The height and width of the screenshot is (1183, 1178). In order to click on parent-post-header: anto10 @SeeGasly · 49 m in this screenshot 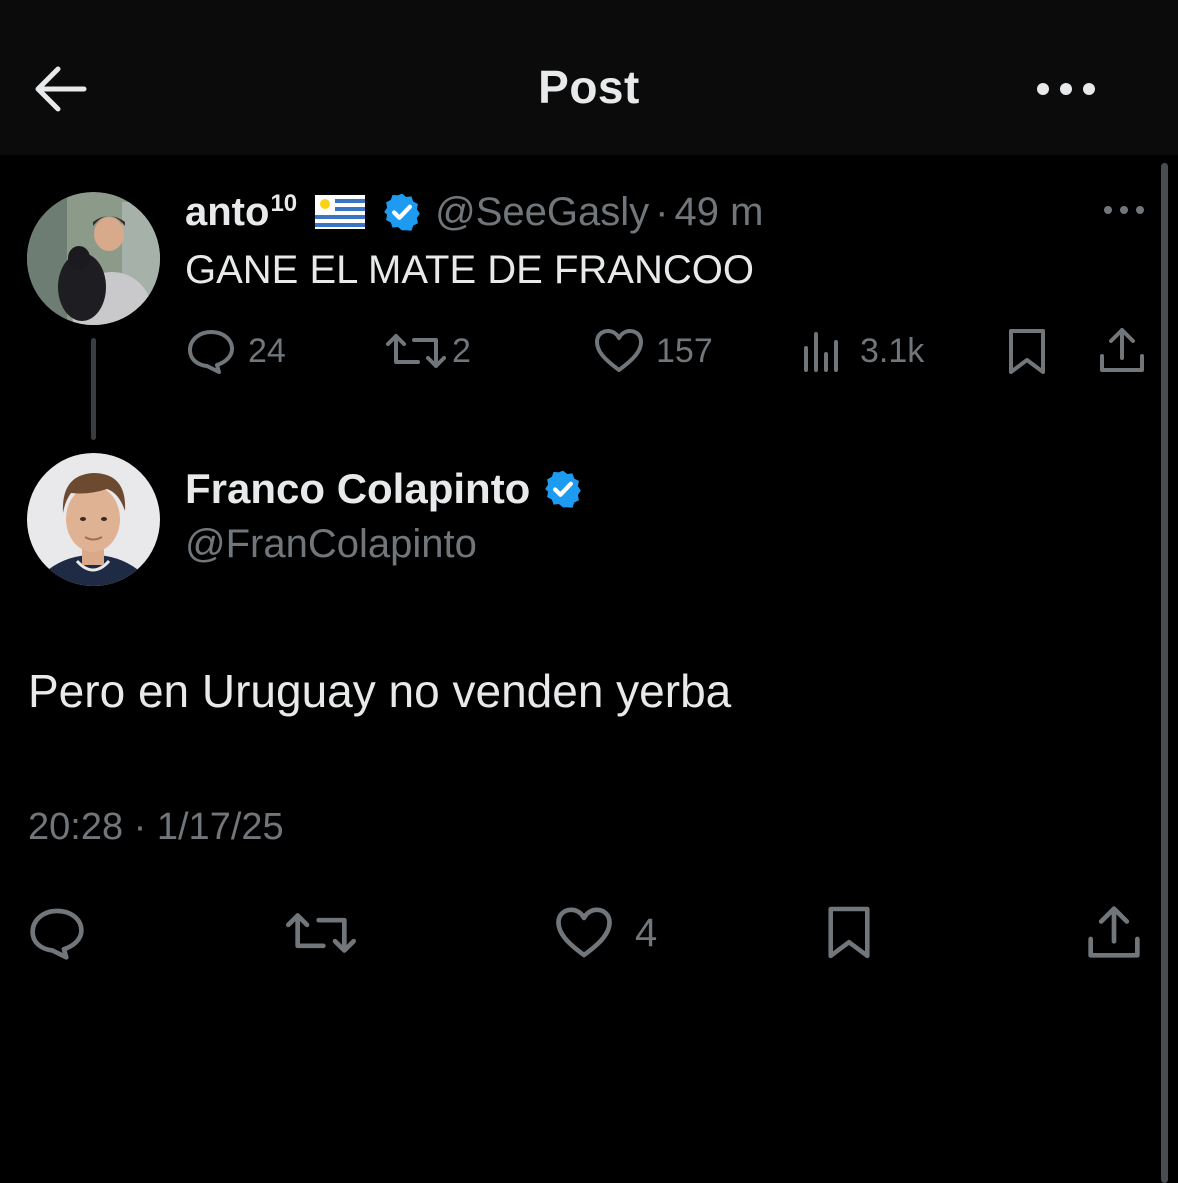, I will do `click(474, 212)`.